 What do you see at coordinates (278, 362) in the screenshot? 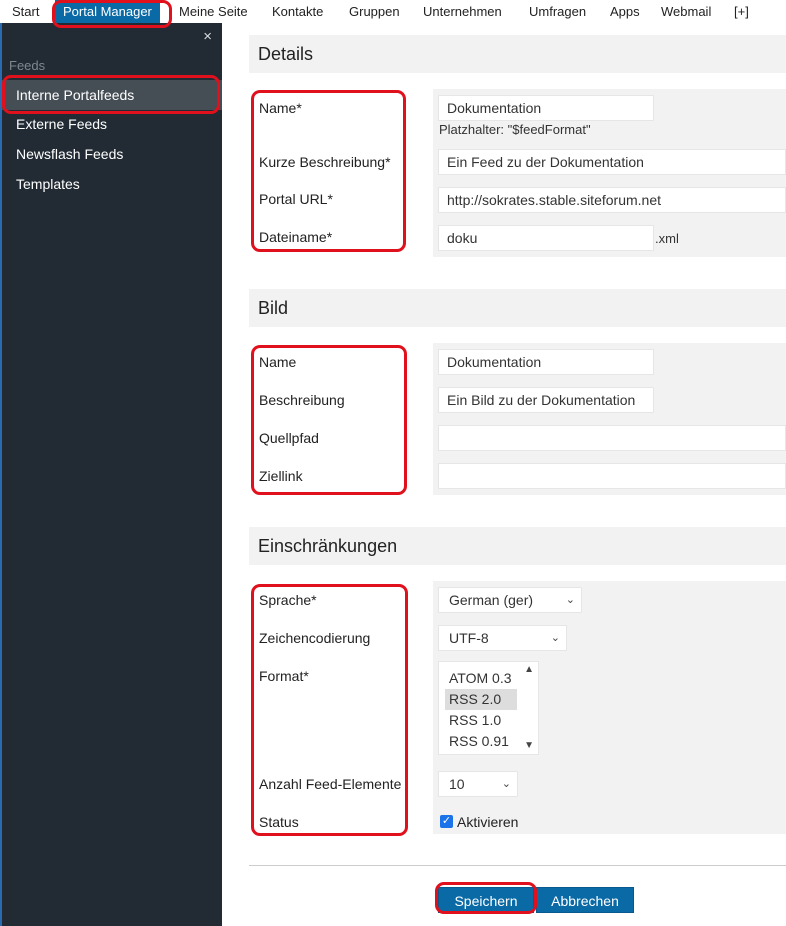
I see `bild-name-label: Name` at bounding box center [278, 362].